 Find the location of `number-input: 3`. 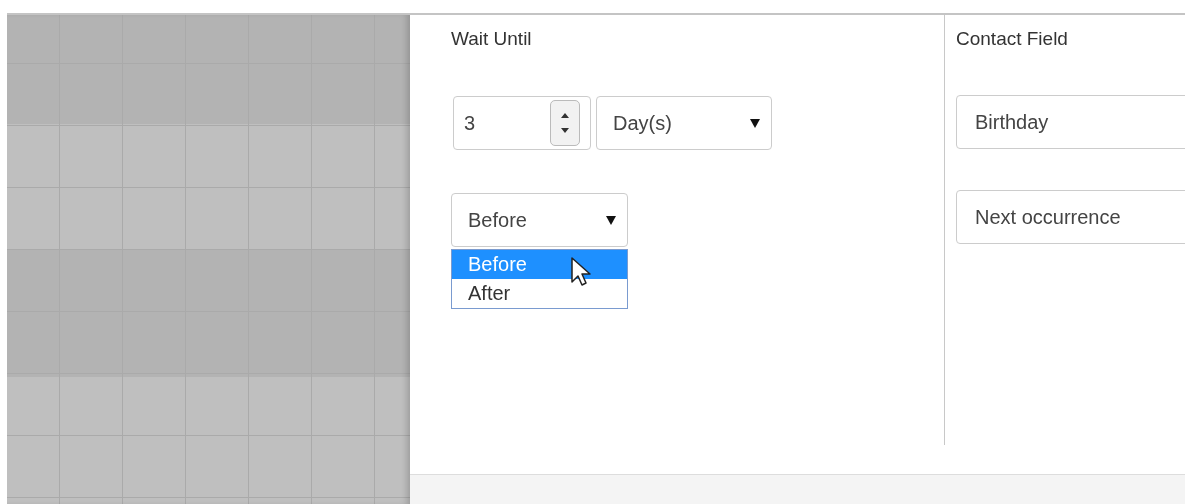

number-input: 3 is located at coordinates (522, 123).